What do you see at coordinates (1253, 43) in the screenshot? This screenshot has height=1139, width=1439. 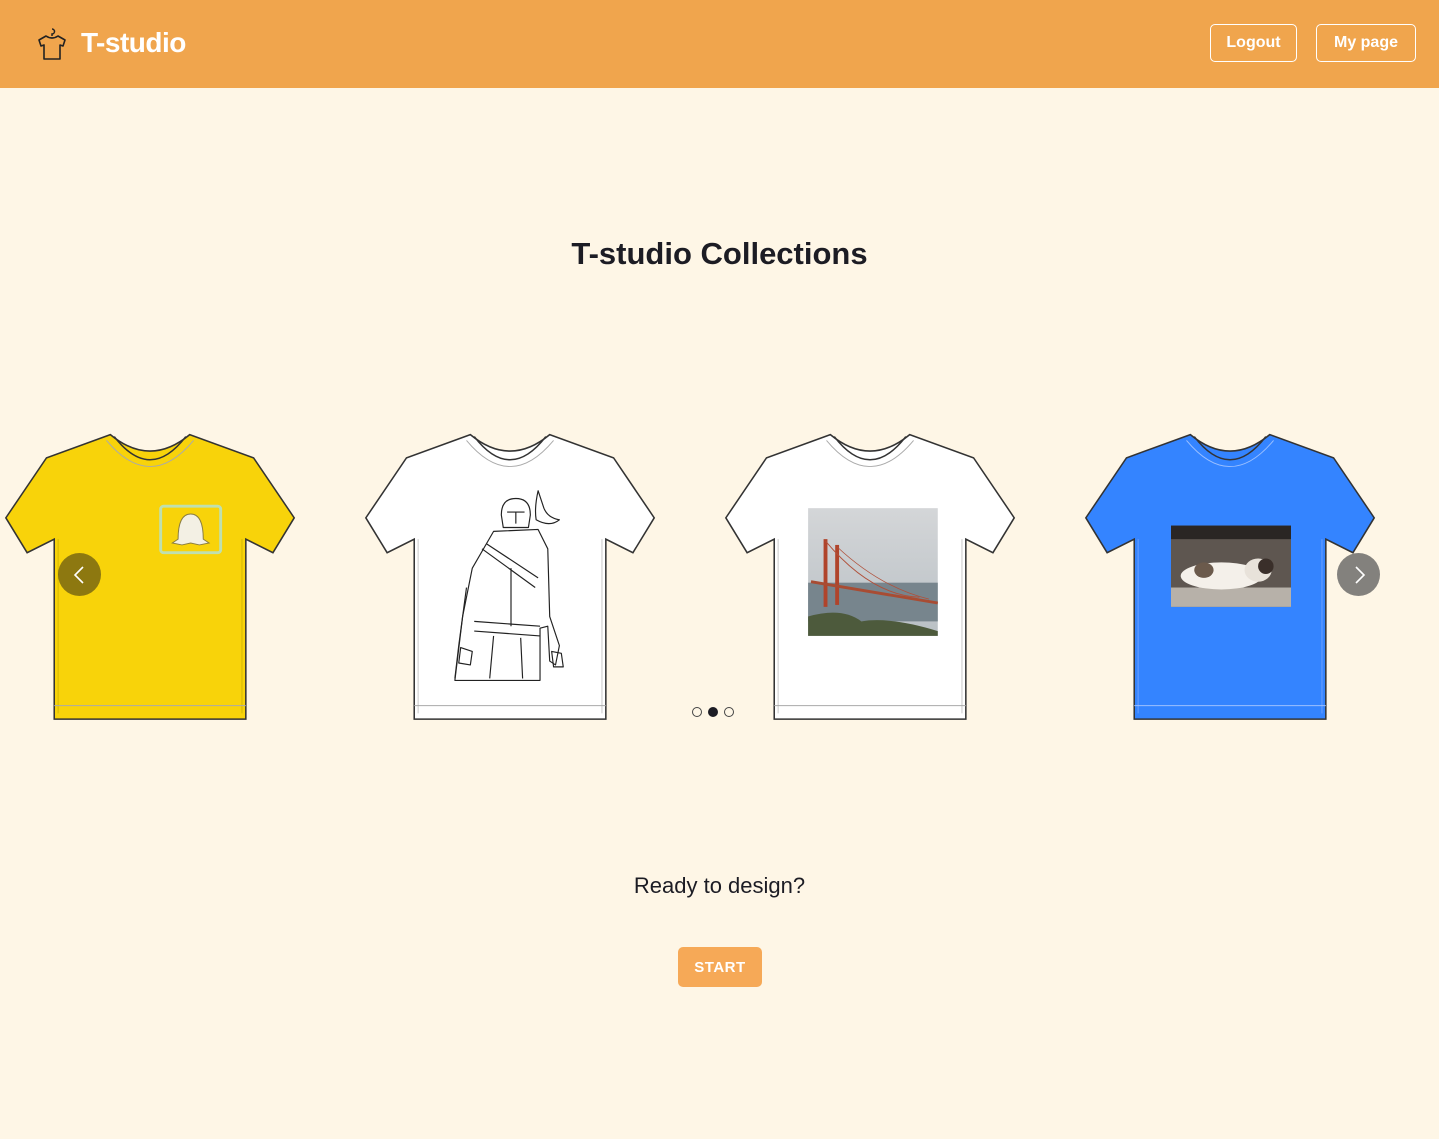 I see `logout-button: Logout` at bounding box center [1253, 43].